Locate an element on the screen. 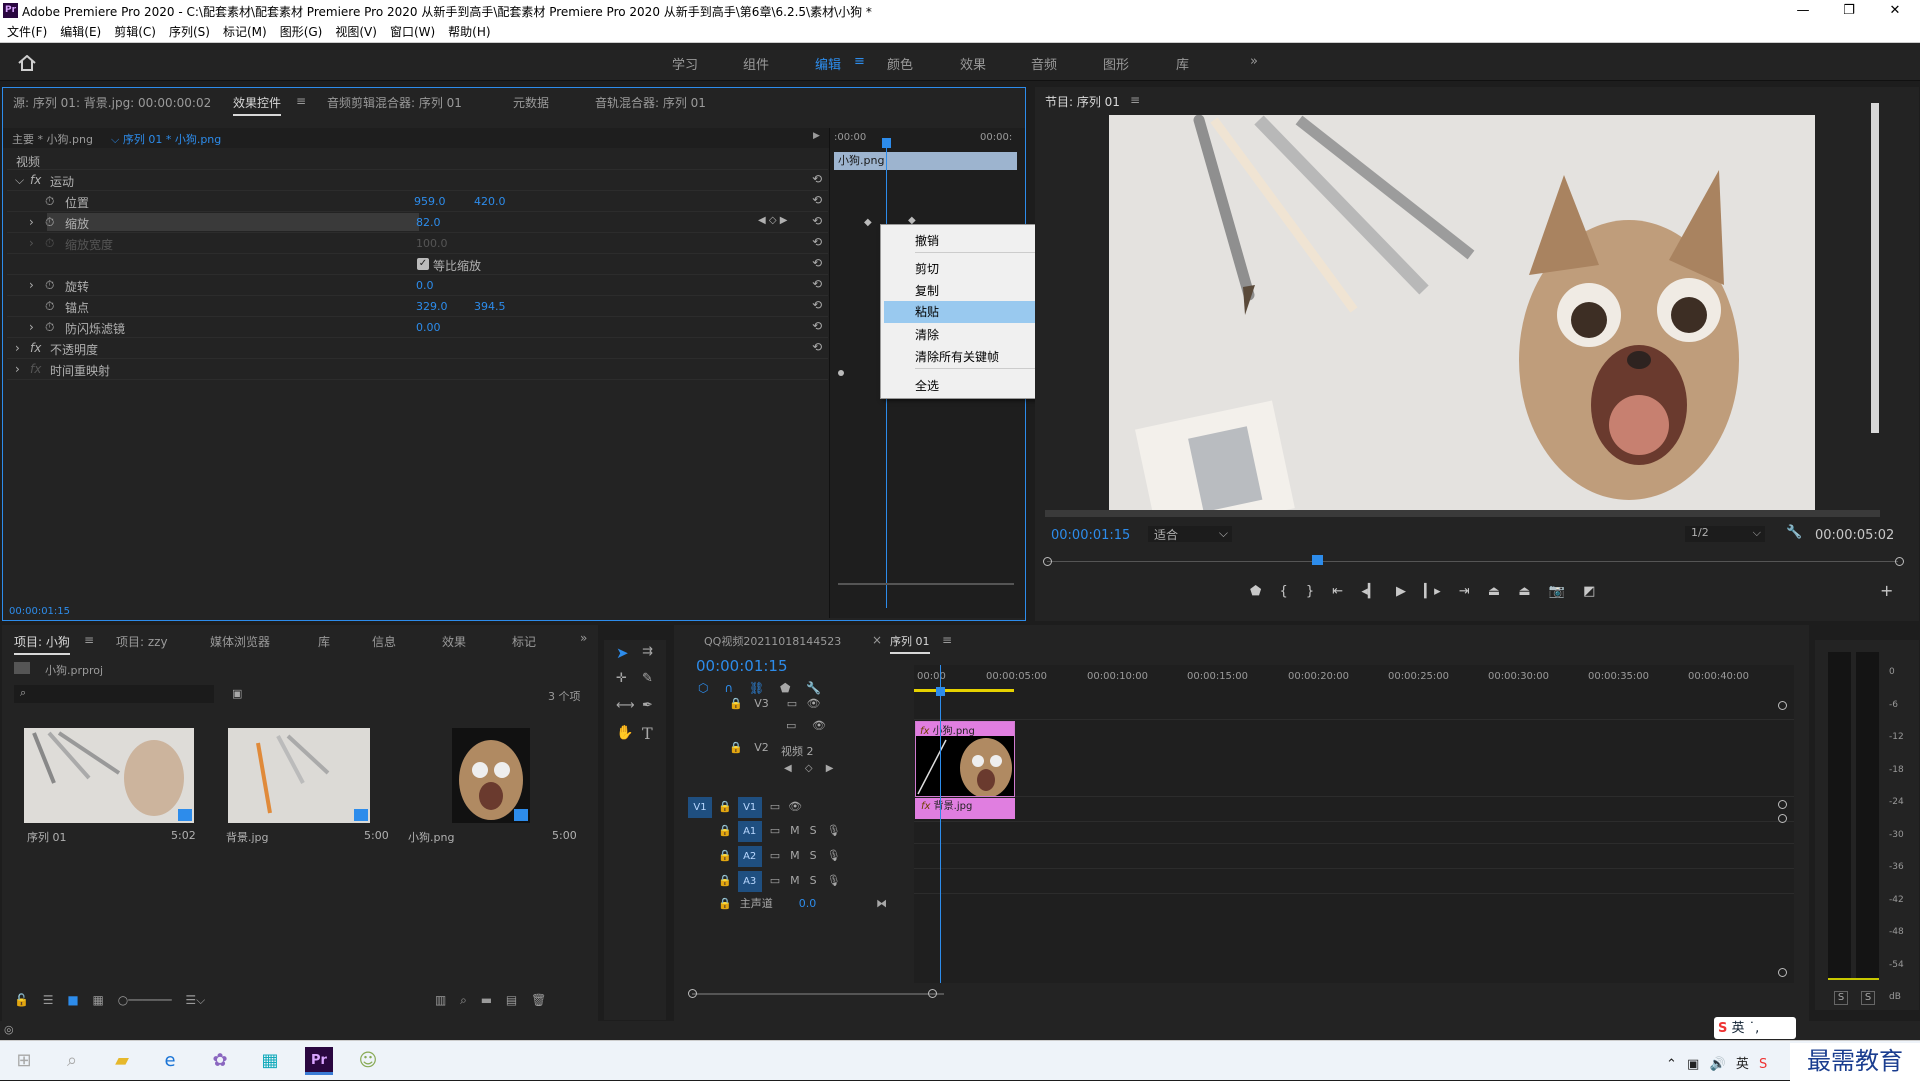 This screenshot has width=1920, height=1081. rotation-value: 0.0 is located at coordinates (425, 285).